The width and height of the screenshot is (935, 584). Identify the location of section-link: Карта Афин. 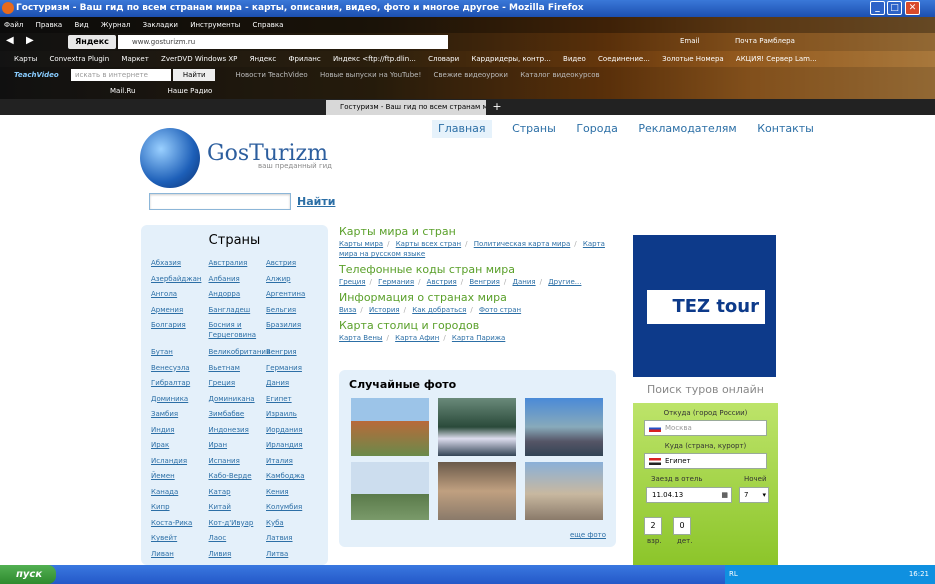
(417, 338).